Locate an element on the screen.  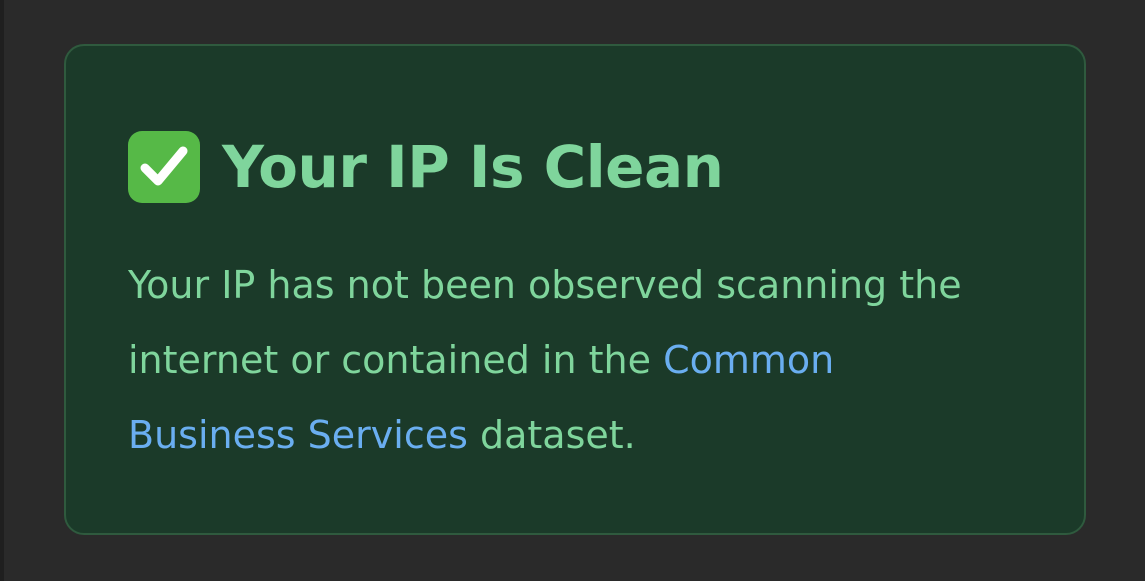
window-edge is located at coordinates (2, 290).